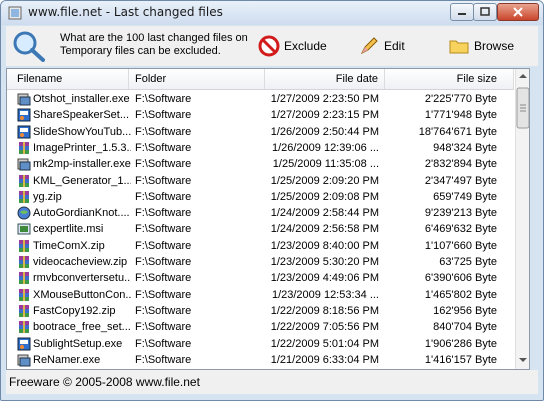 Image resolution: width=544 pixels, height=401 pixels. I want to click on column-folder: Folder, so click(197, 79).